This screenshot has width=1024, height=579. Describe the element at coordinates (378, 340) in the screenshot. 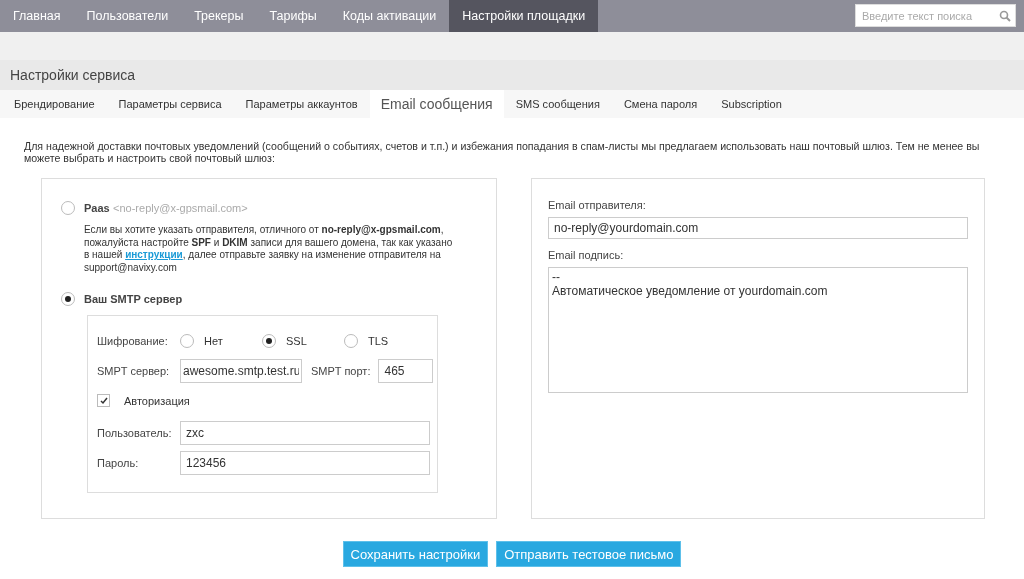

I see `radio-label: TLS` at that location.